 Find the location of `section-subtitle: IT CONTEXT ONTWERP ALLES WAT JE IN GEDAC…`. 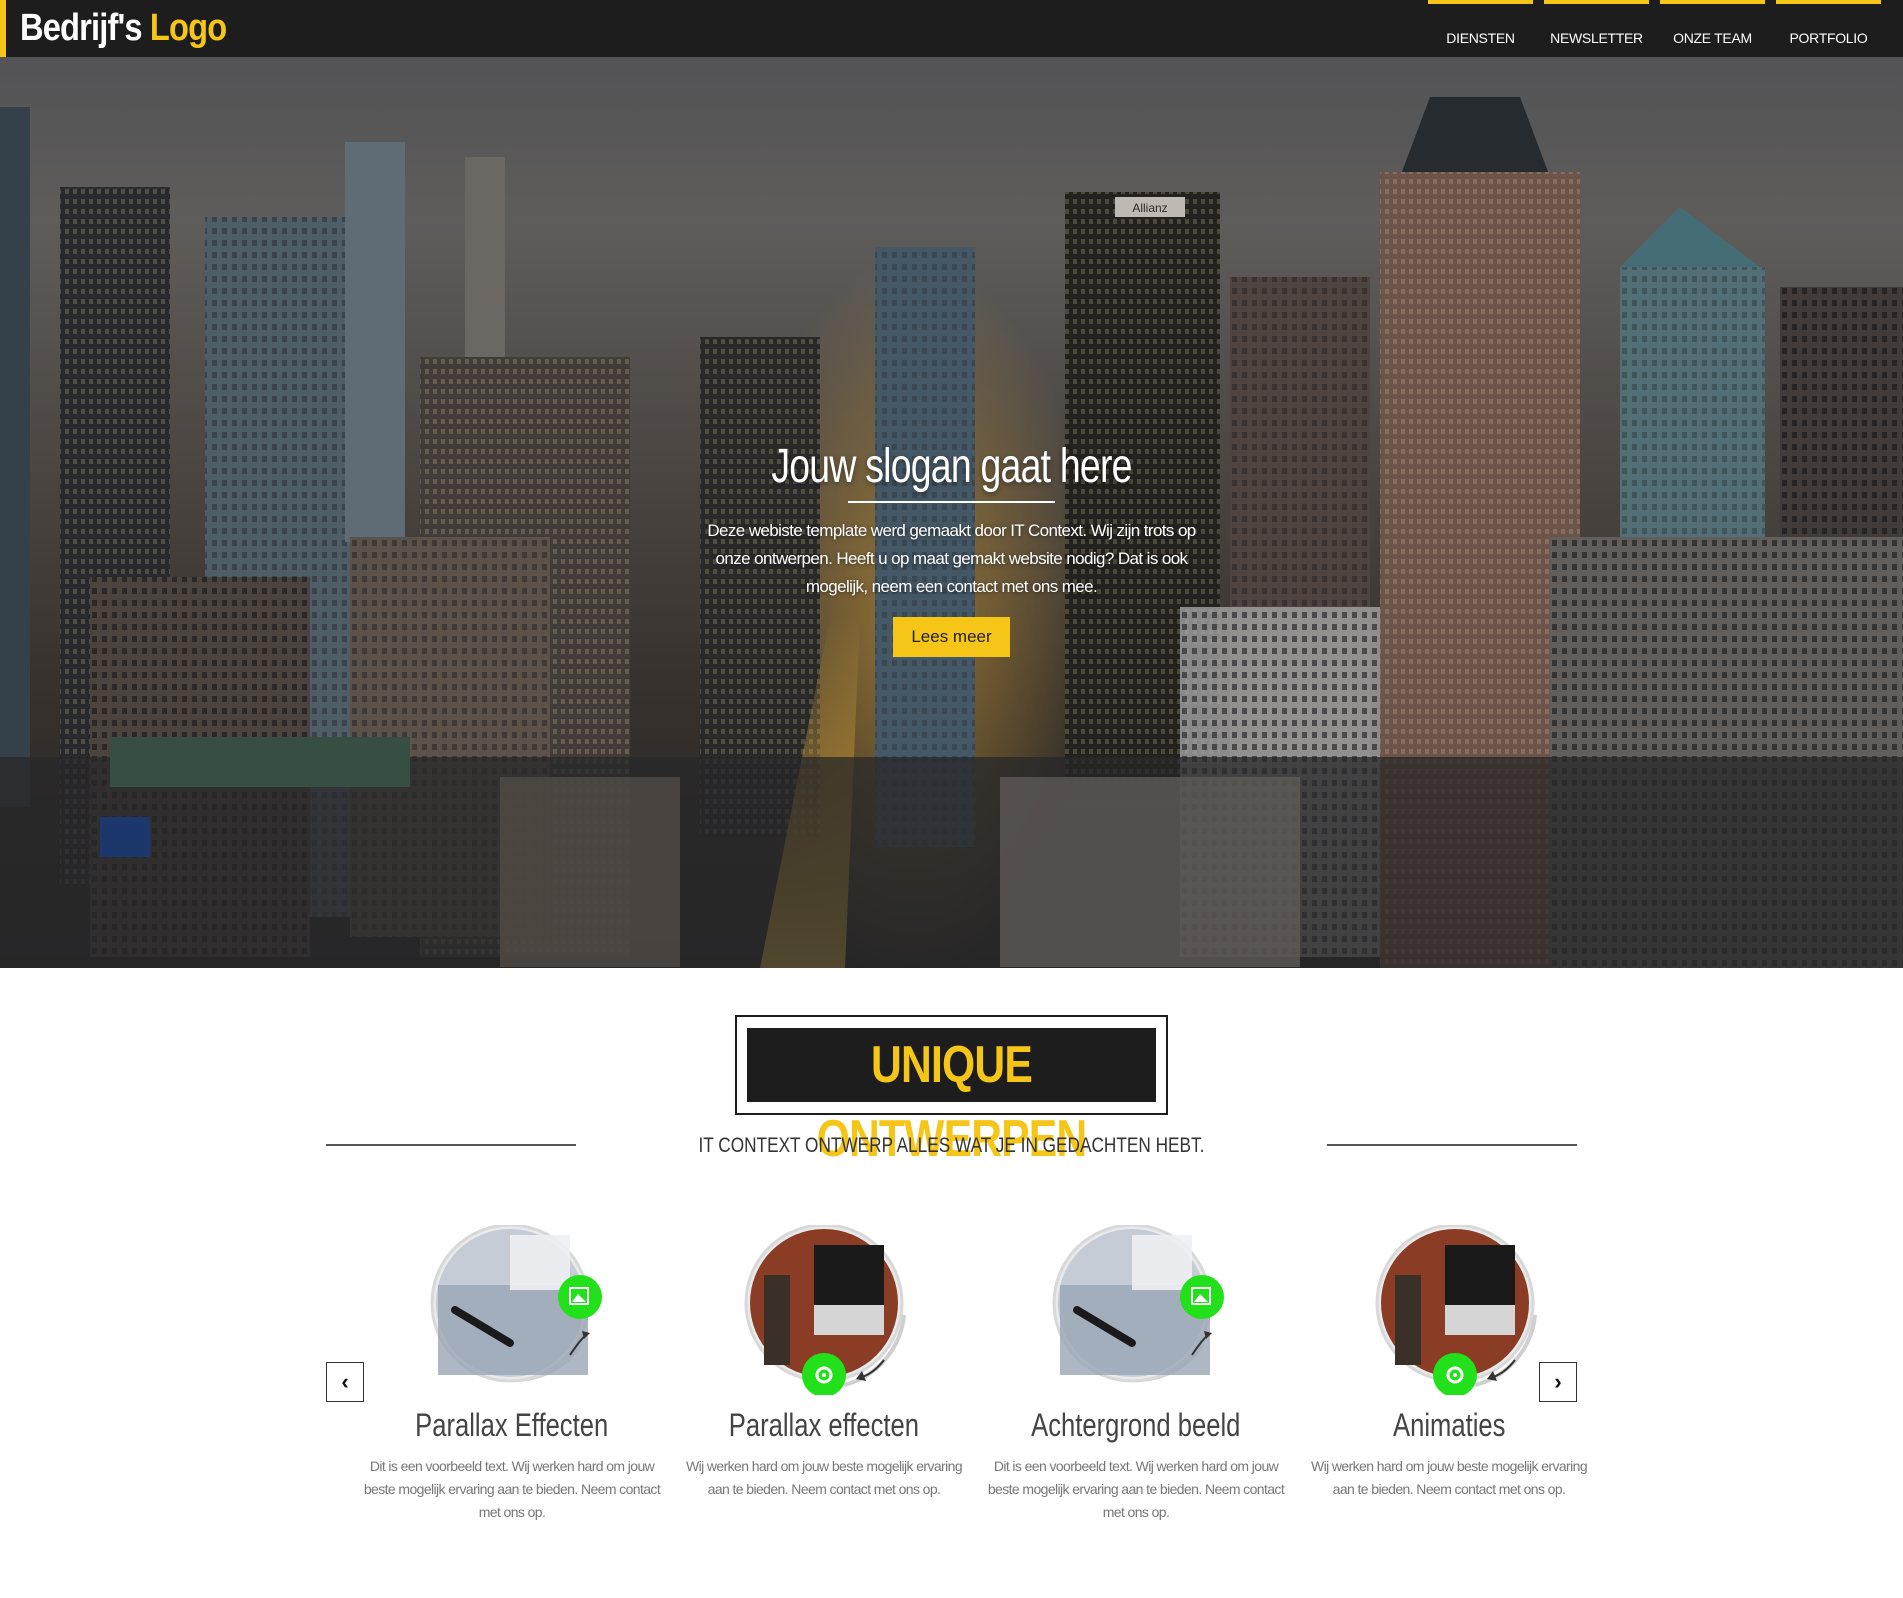

section-subtitle: IT CONTEXT ONTWERP ALLES WAT JE IN GEDAC… is located at coordinates (951, 1146).